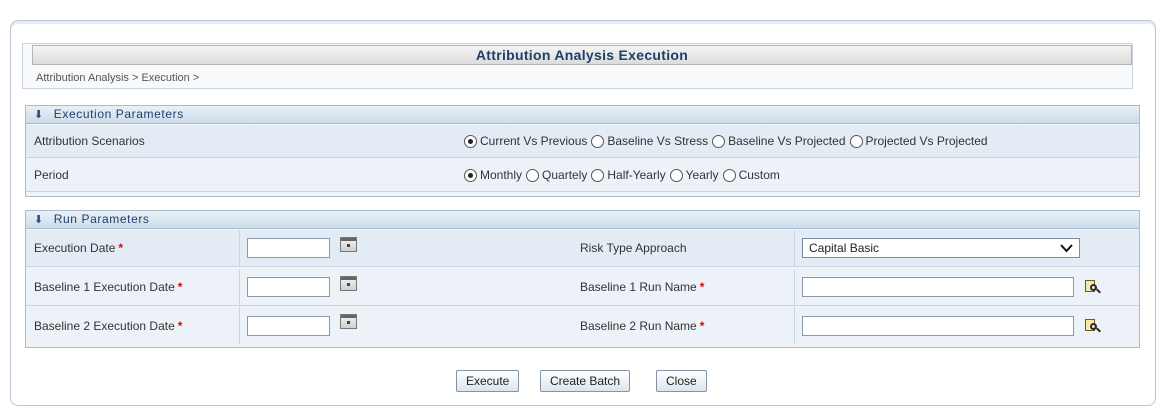 This screenshot has width=1158, height=409. Describe the element at coordinates (844, 248) in the screenshot. I see `risk-type-approach-value: Capital Basic` at that location.